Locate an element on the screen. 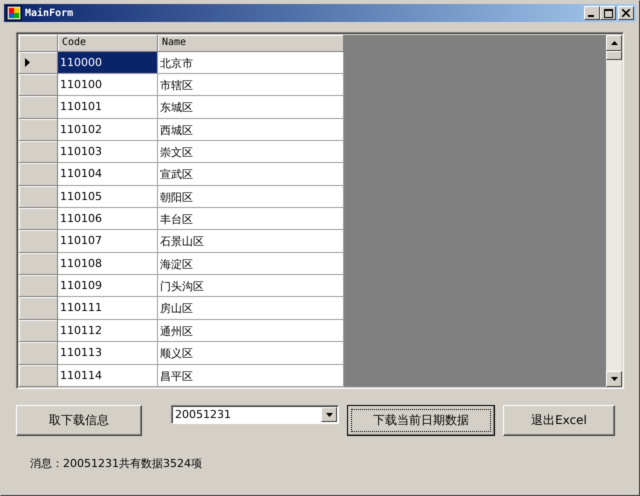  table-cell: 顺义区 is located at coordinates (251, 353).